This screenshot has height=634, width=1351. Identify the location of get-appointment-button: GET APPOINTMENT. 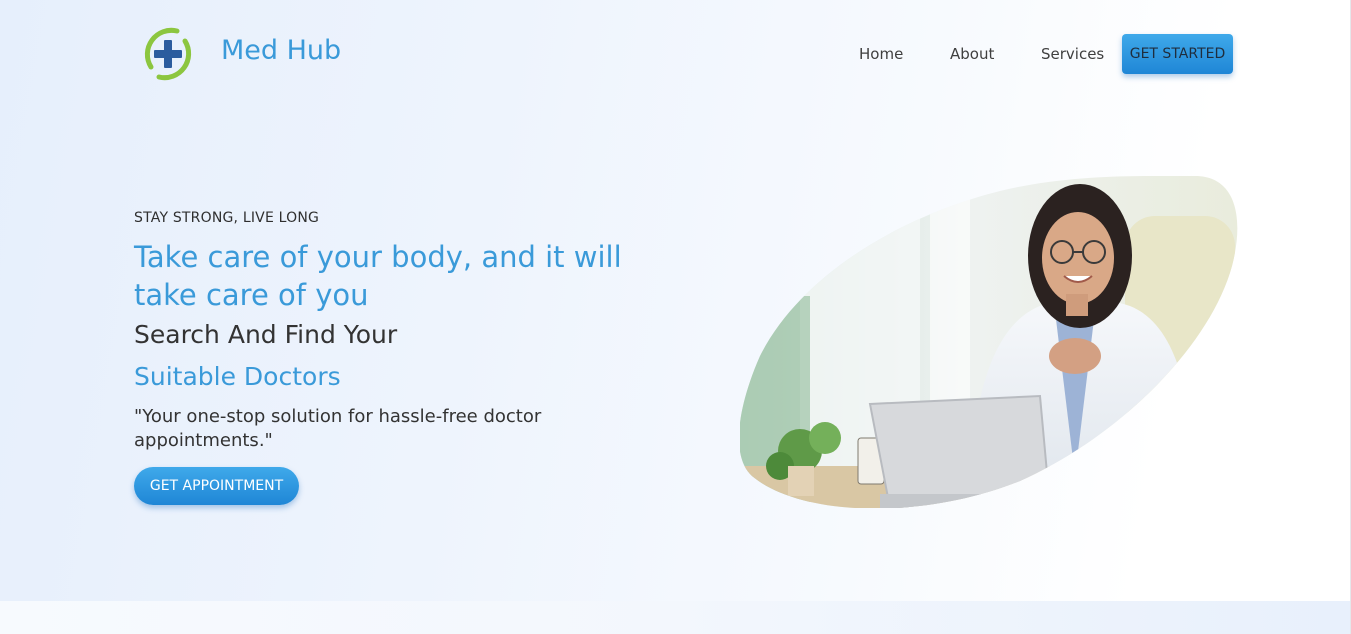
(216, 486).